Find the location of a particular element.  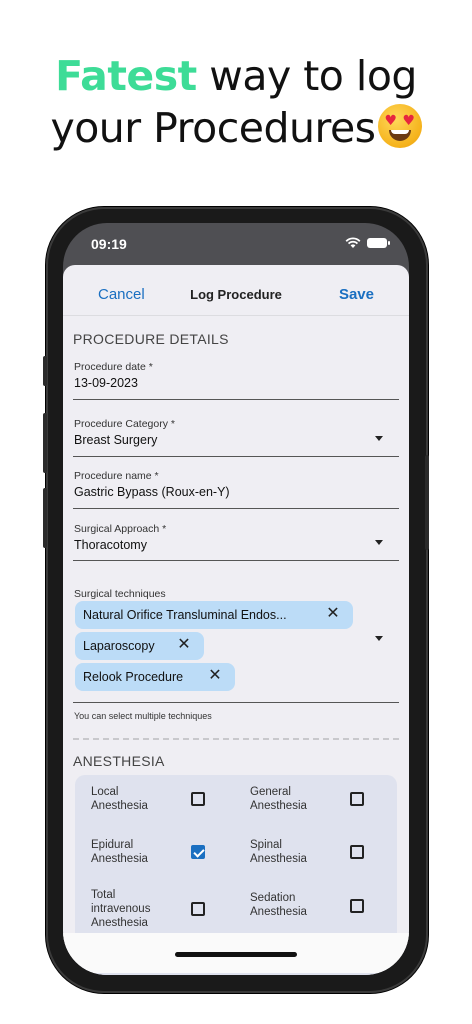

procedure-category-select: Procedure Category * Breast Surgery is located at coordinates (236, 437).